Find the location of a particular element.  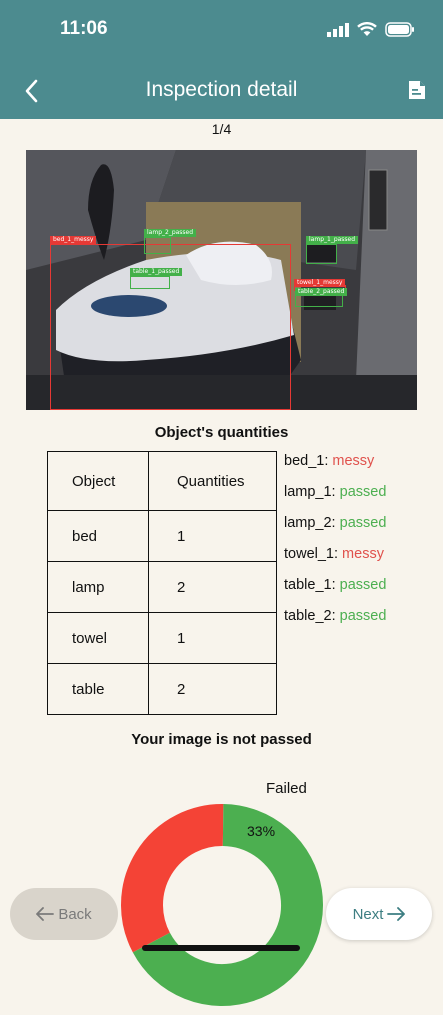

header-quantities: Quantities is located at coordinates (212, 481).